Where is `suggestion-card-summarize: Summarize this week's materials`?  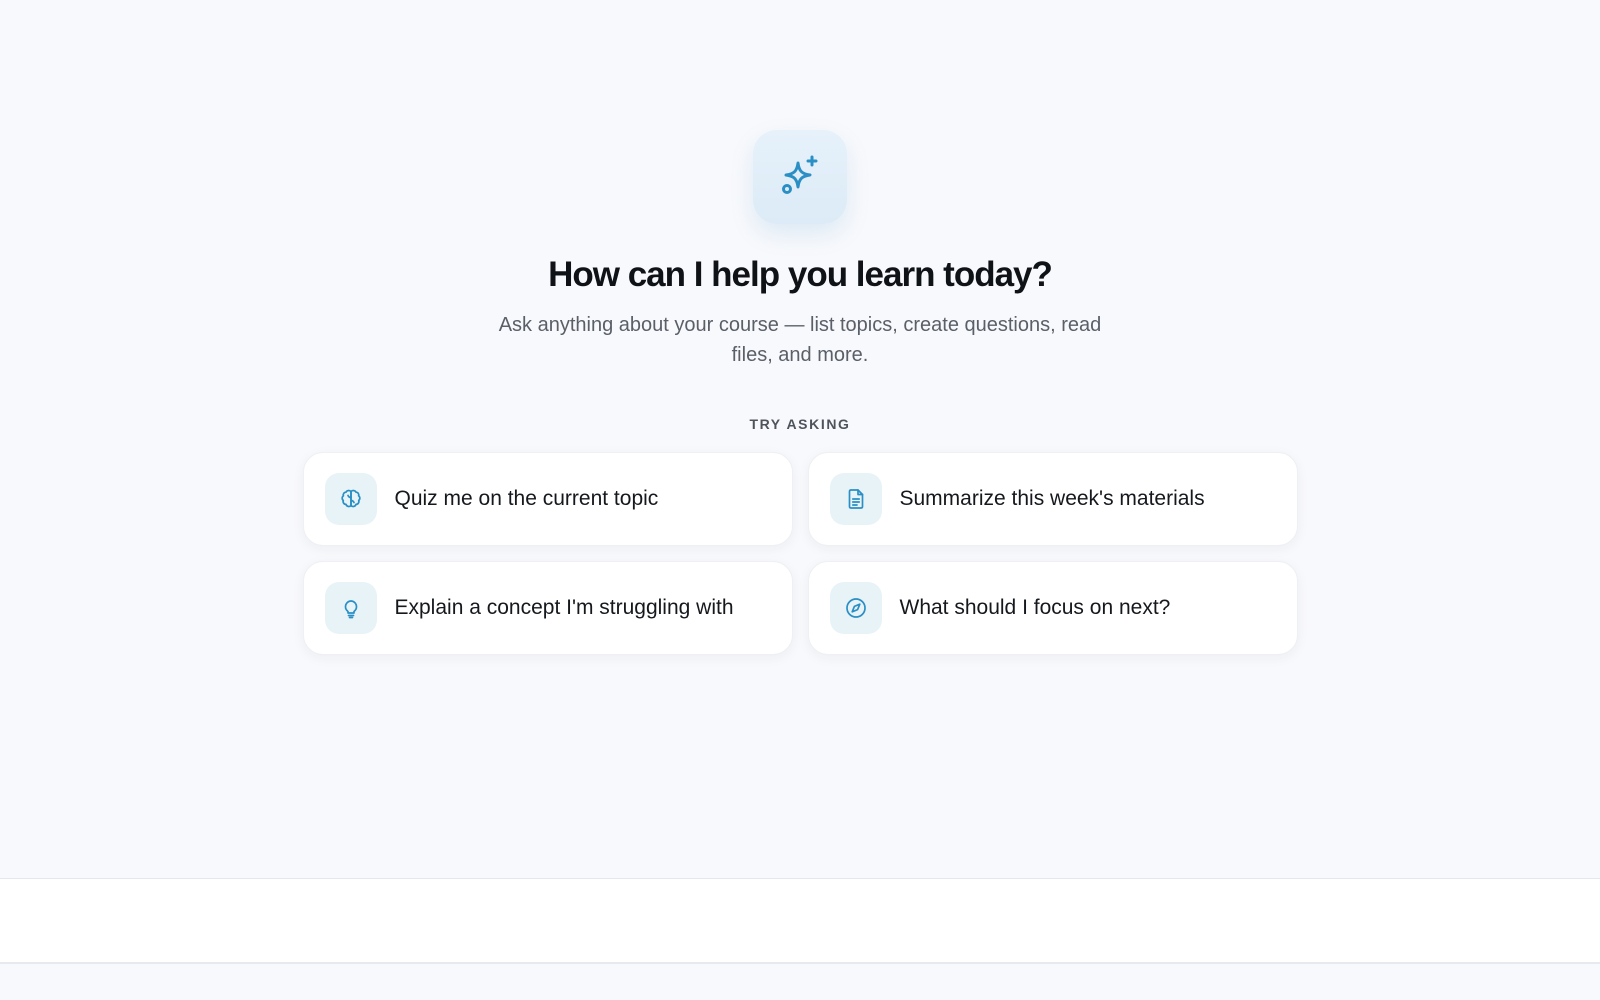
suggestion-card-summarize: Summarize this week's materials is located at coordinates (1052, 499).